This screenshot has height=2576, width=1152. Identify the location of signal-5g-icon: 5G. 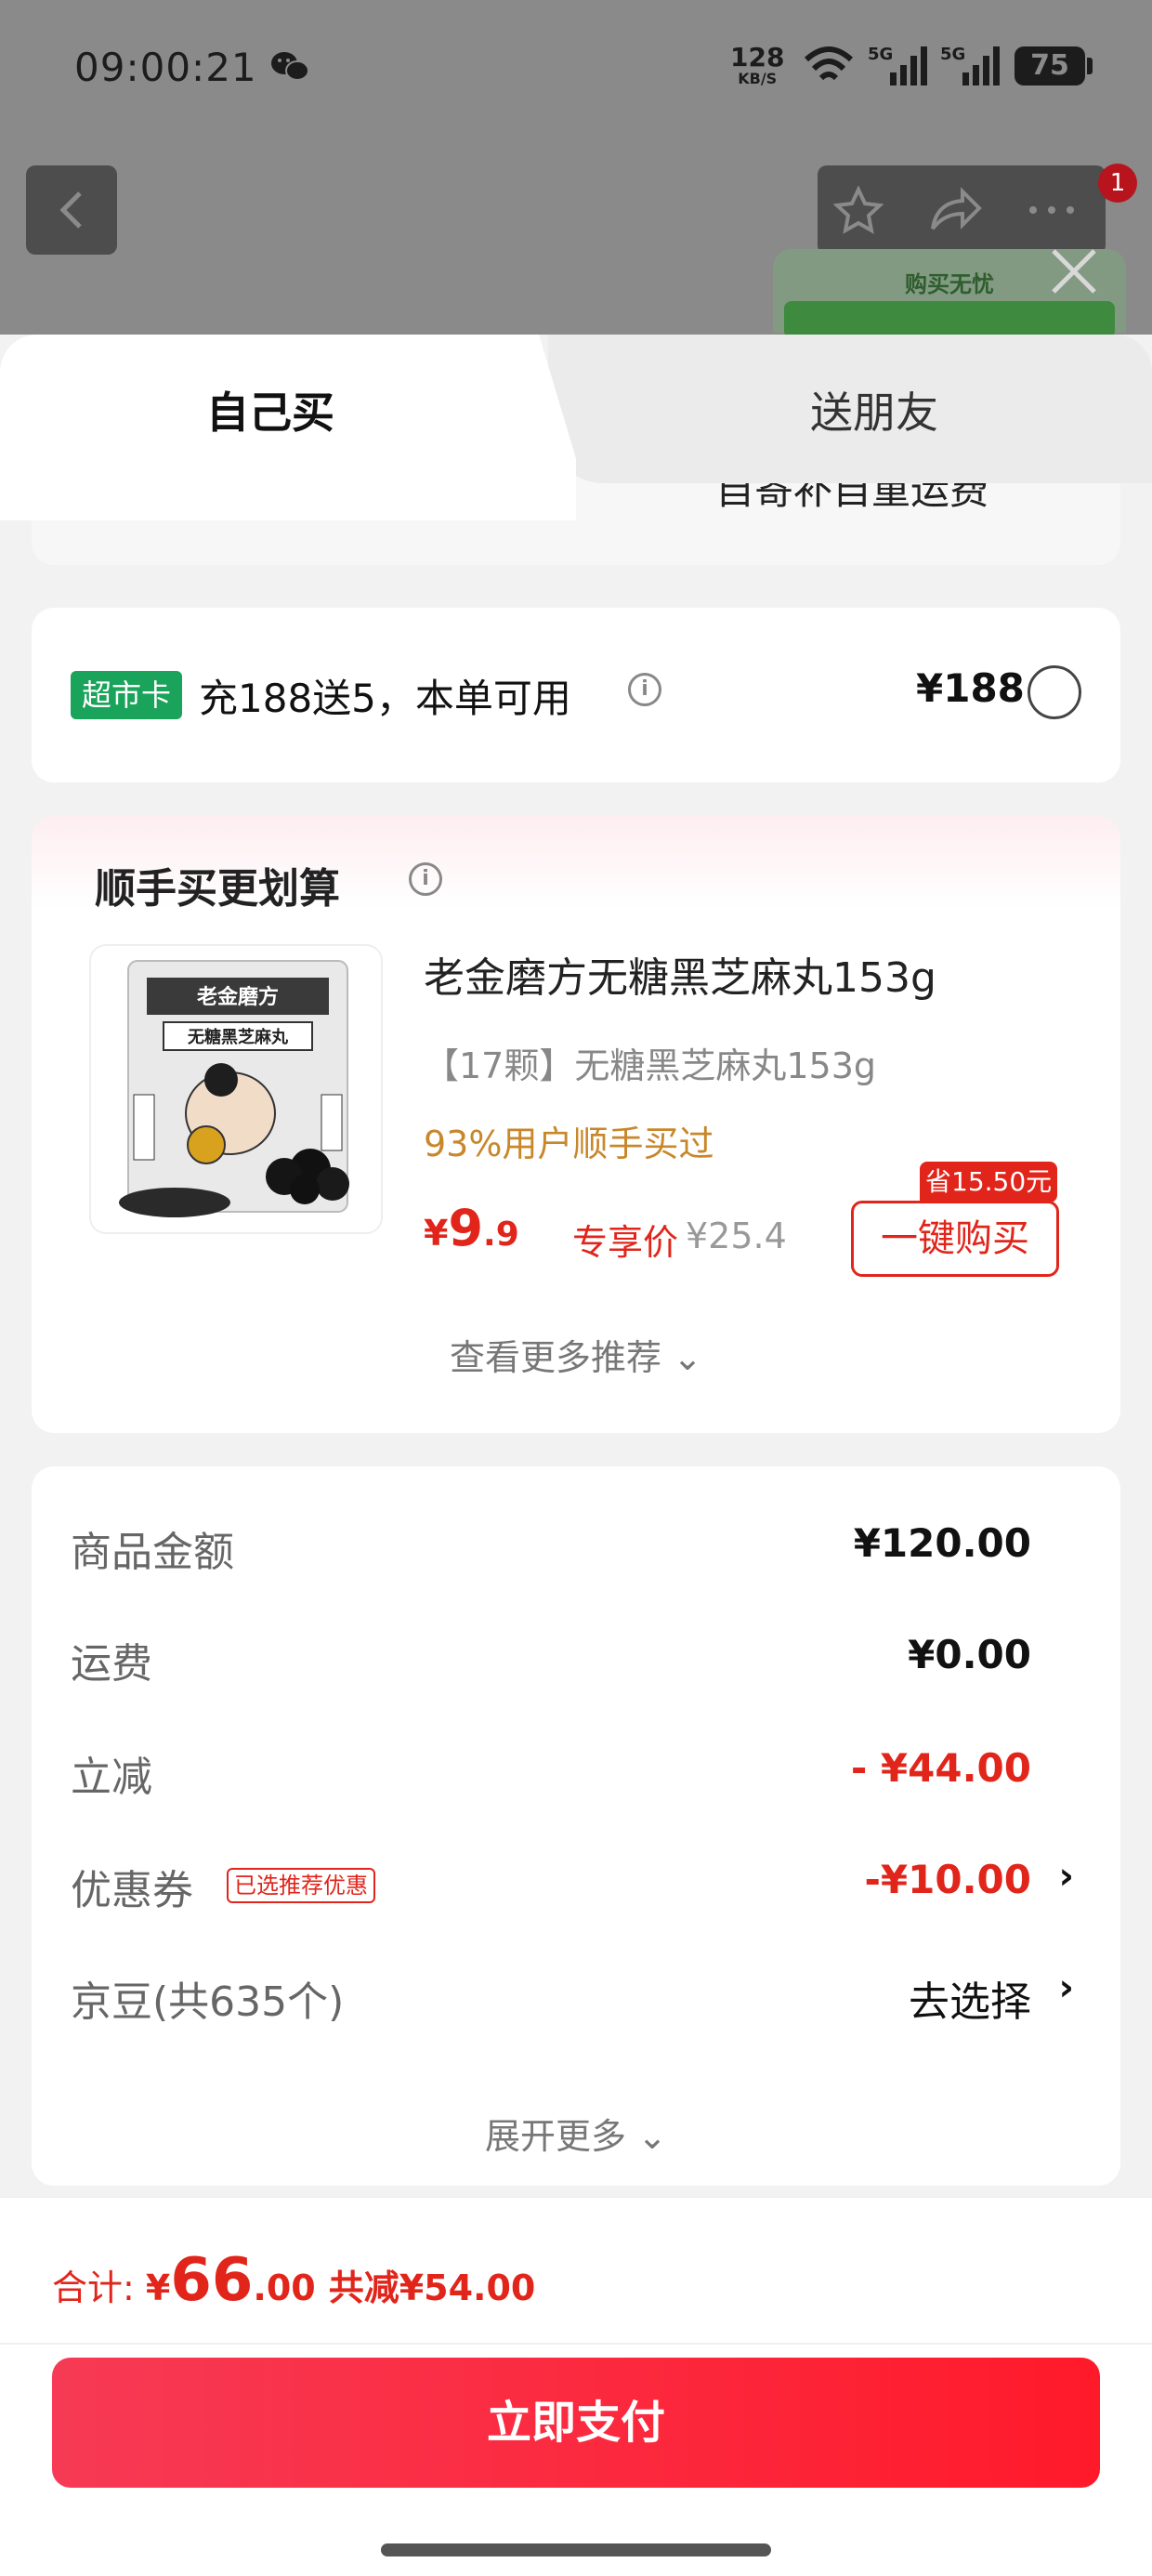
(897, 65).